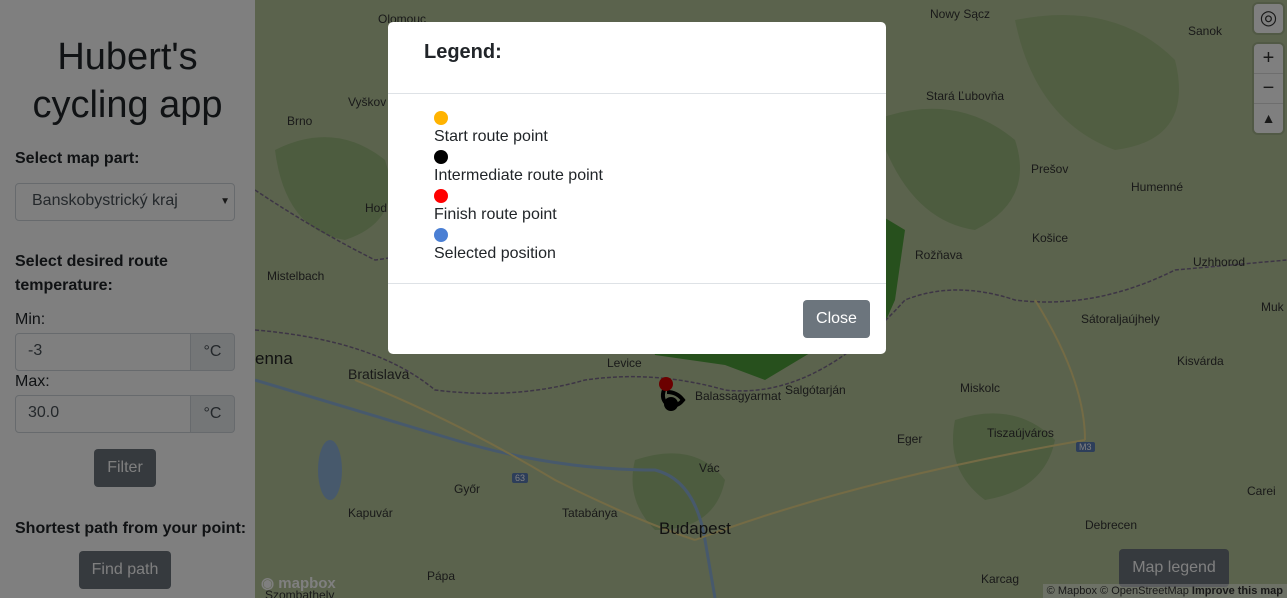  I want to click on intermediate-point-icon, so click(441, 157).